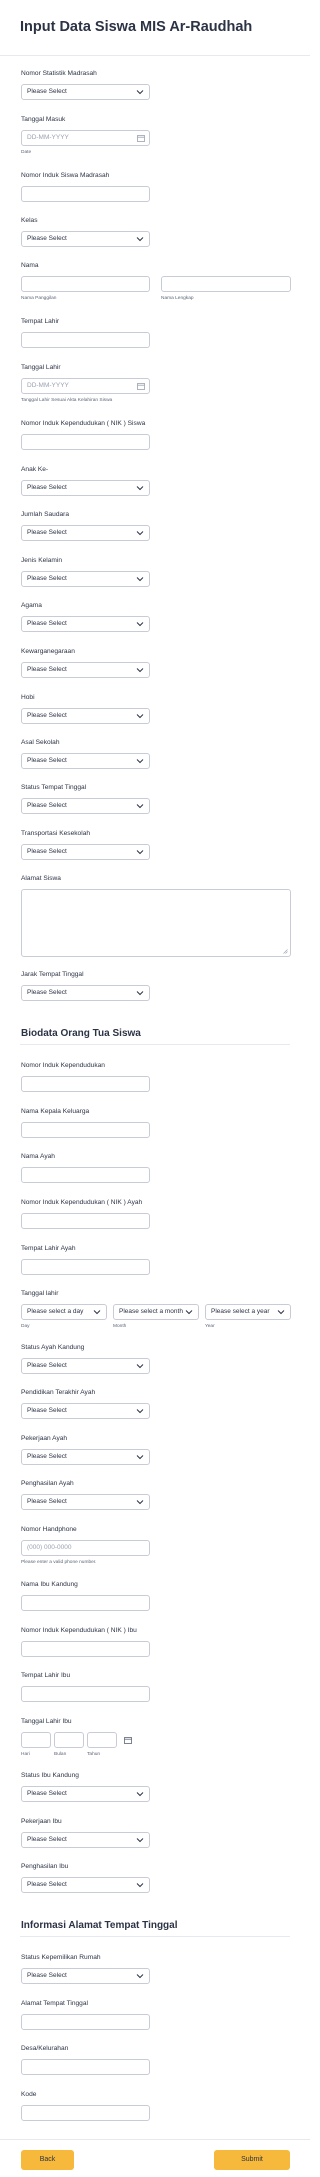  What do you see at coordinates (85, 2067) in the screenshot?
I see `desa-input` at bounding box center [85, 2067].